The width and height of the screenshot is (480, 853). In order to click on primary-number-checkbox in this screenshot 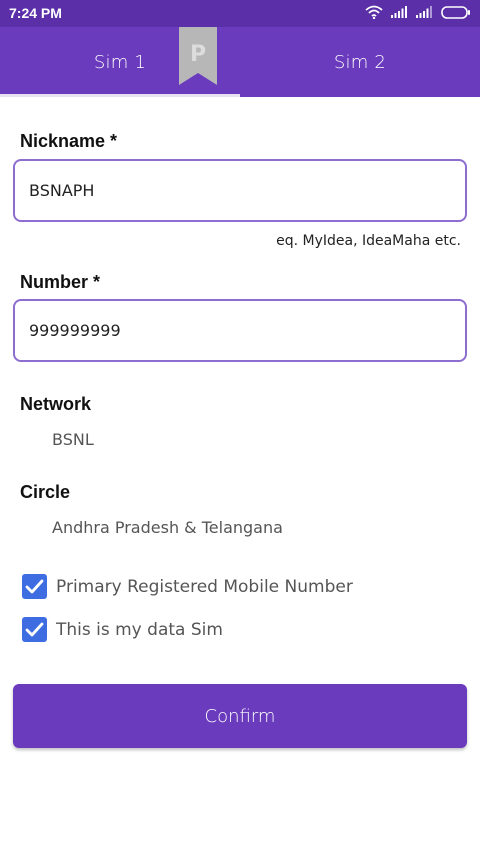, I will do `click(34, 586)`.